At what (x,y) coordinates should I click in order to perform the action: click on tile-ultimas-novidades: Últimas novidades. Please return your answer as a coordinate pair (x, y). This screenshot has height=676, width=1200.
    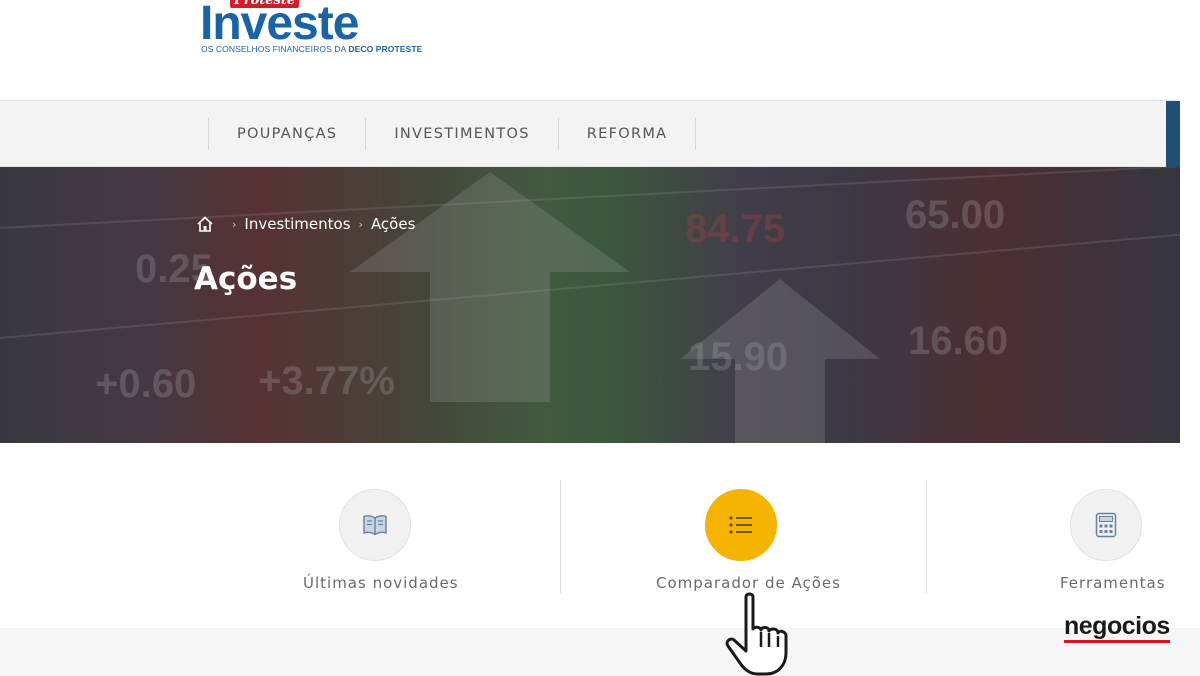
    Looking at the image, I should click on (379, 535).